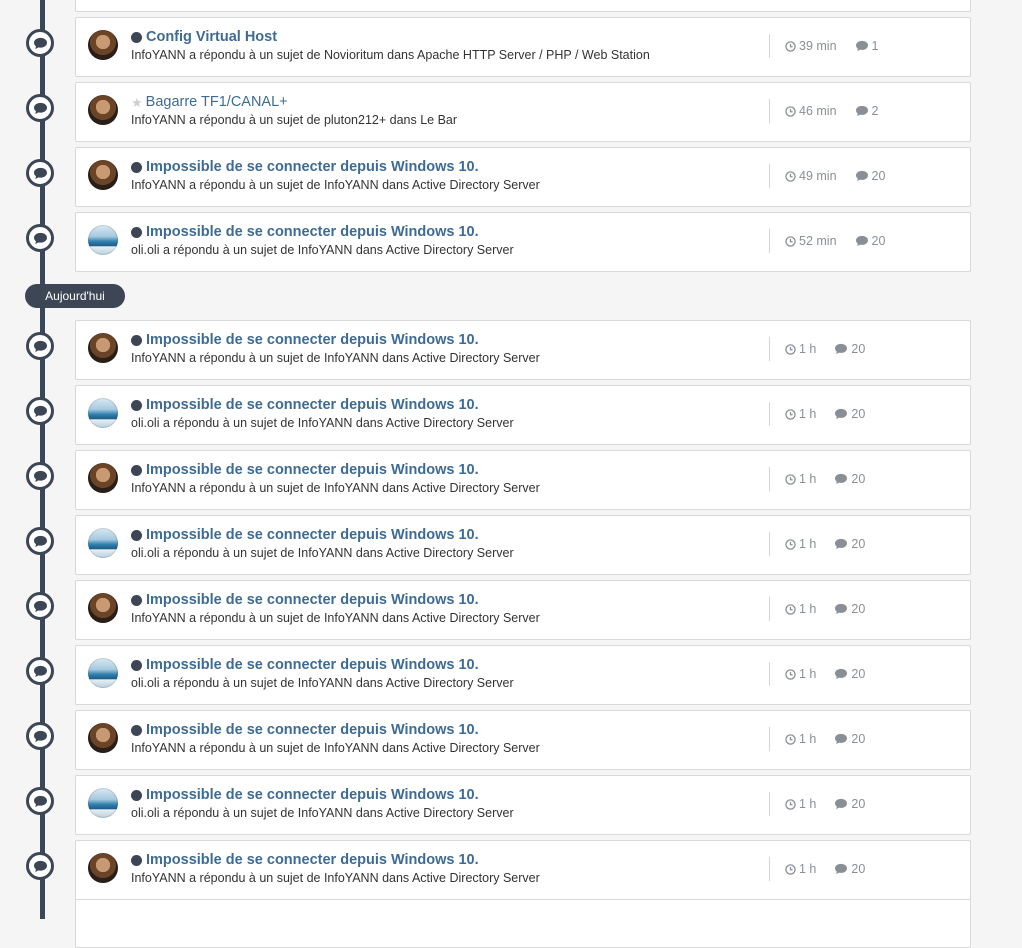 The height and width of the screenshot is (948, 1022). I want to click on day-separator: Aujourd'hui, so click(75, 296).